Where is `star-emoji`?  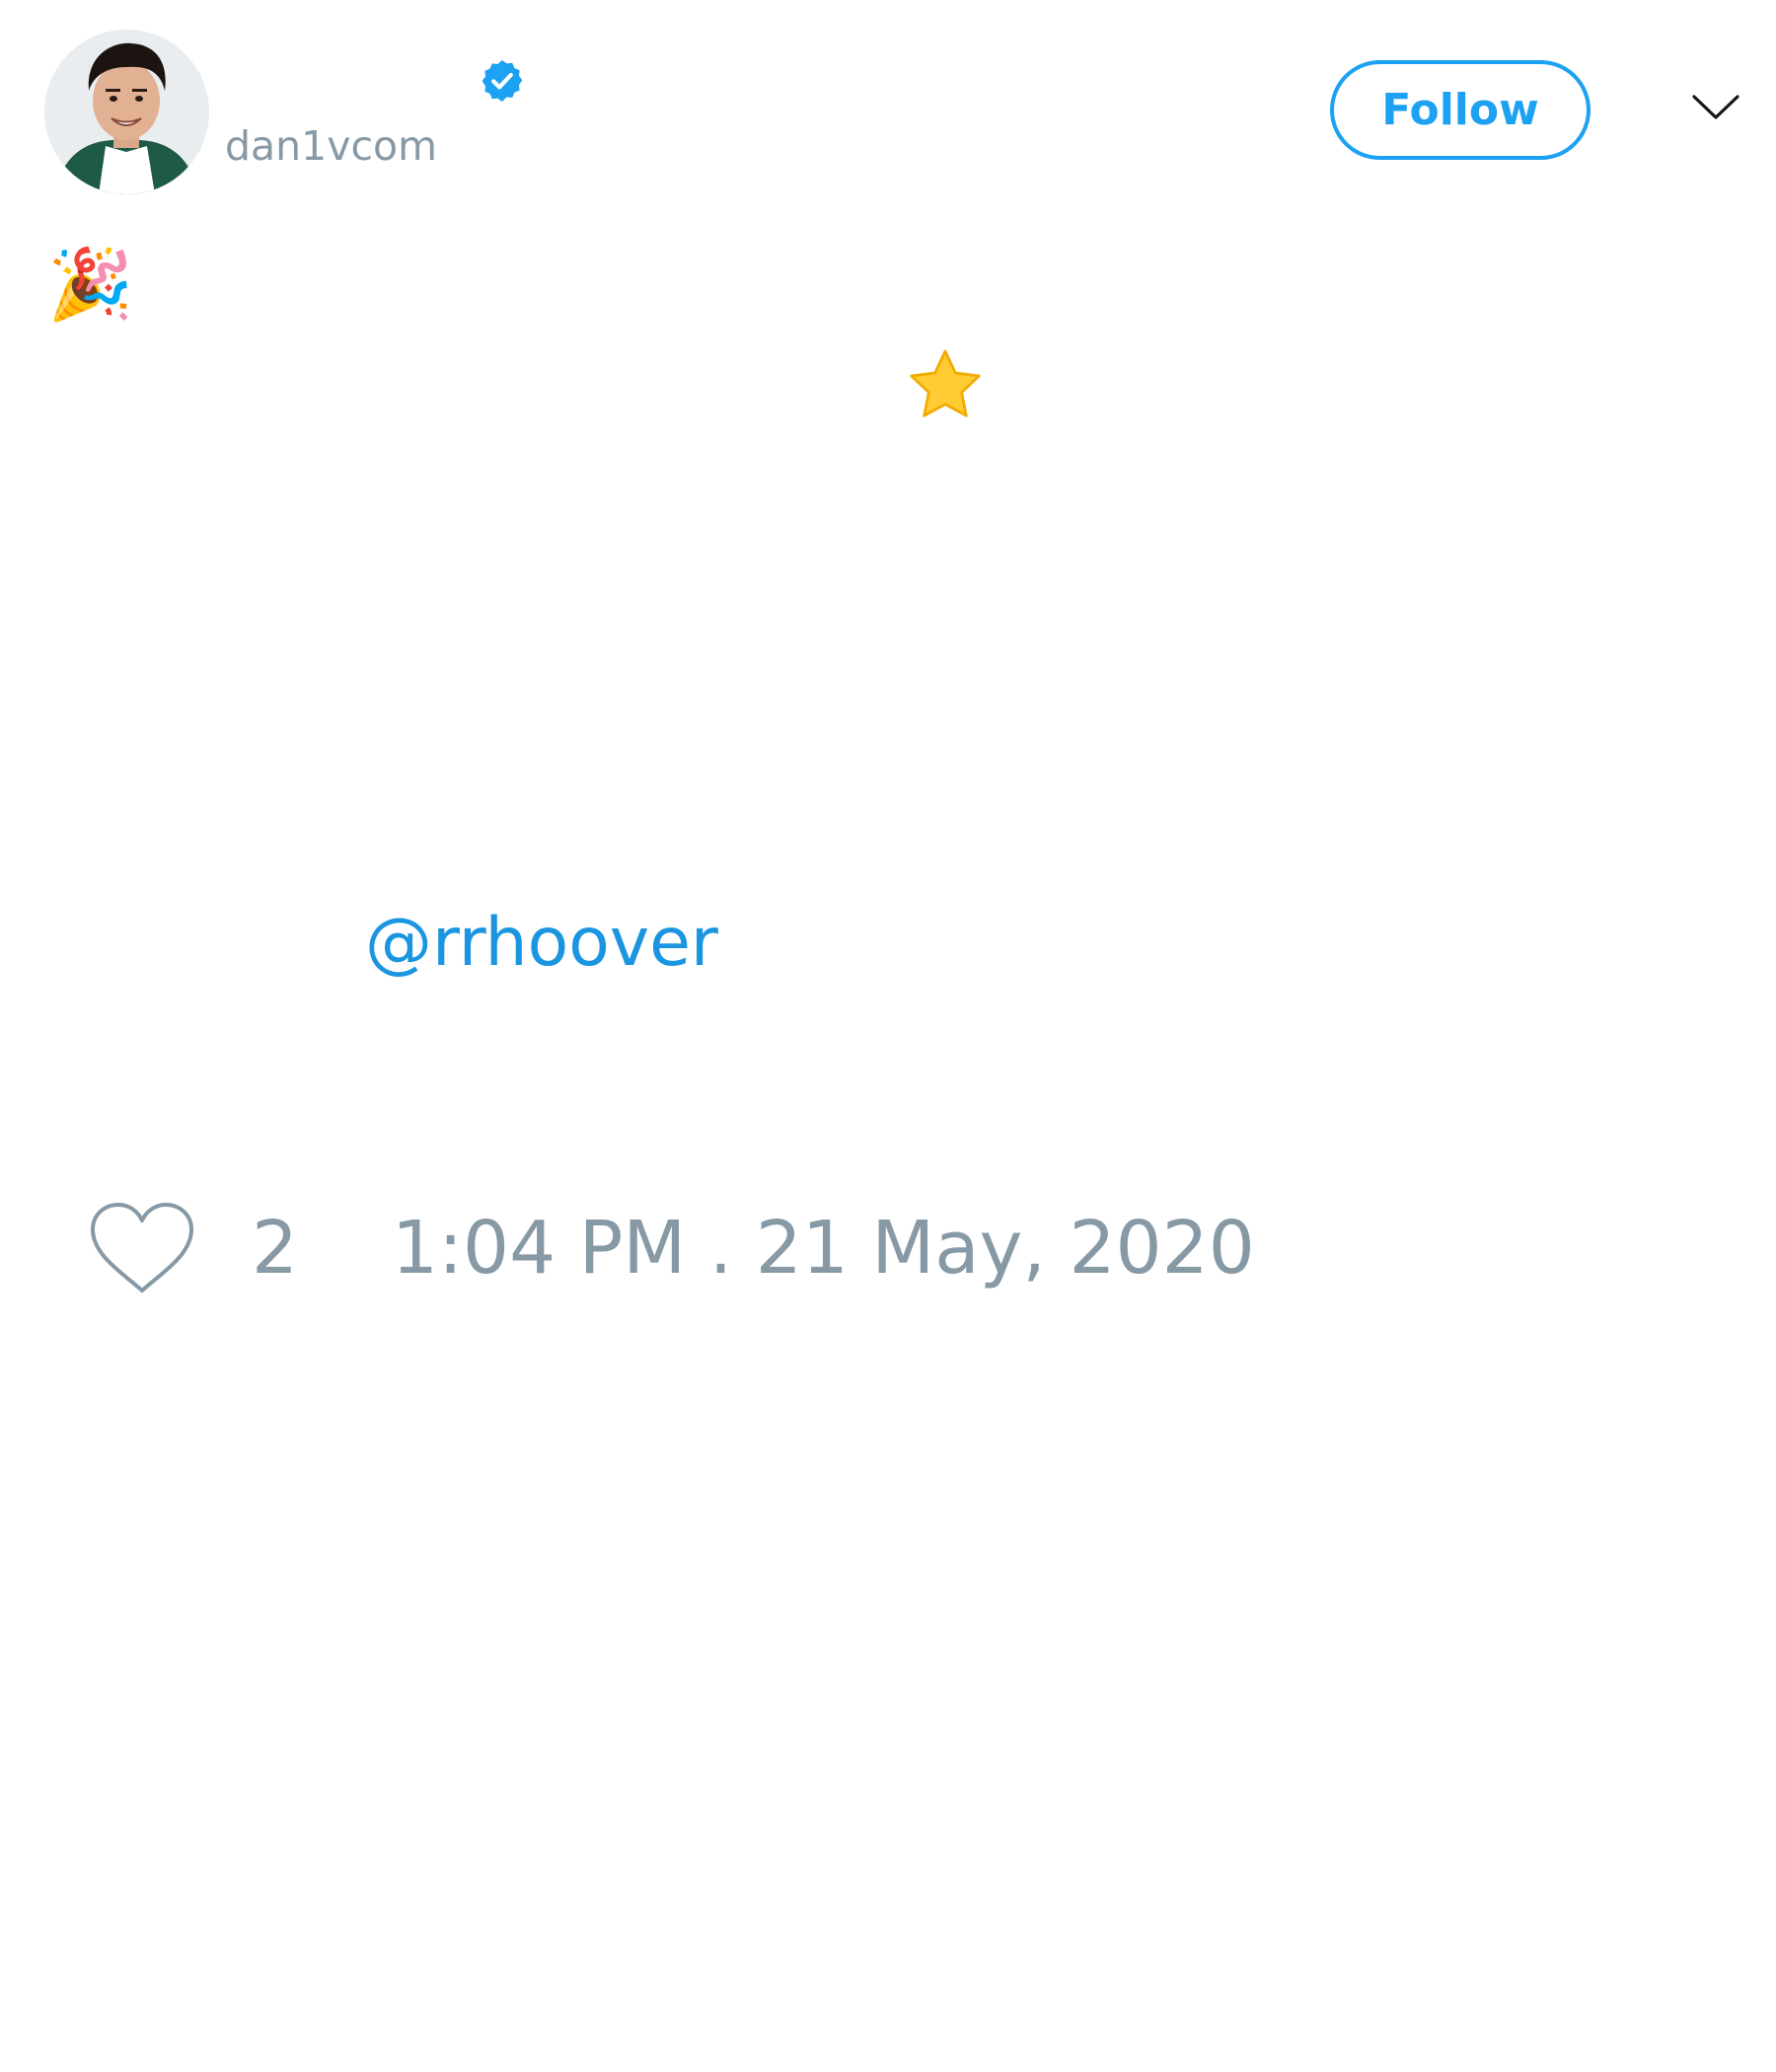
star-emoji is located at coordinates (946, 383).